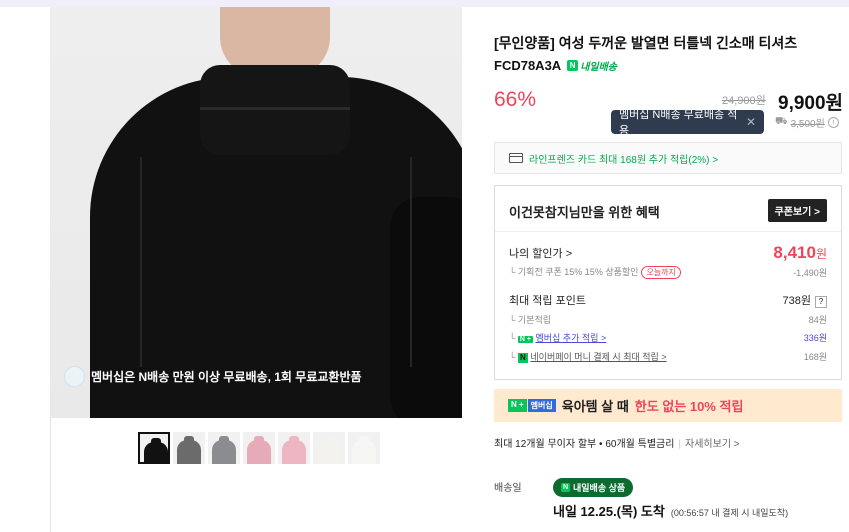 The height and width of the screenshot is (532, 849). What do you see at coordinates (668, 356) in the screenshot?
I see `npay-point-row: └ N 네이버페이 머니 결제 시 최대 적립 > 168원` at bounding box center [668, 356].